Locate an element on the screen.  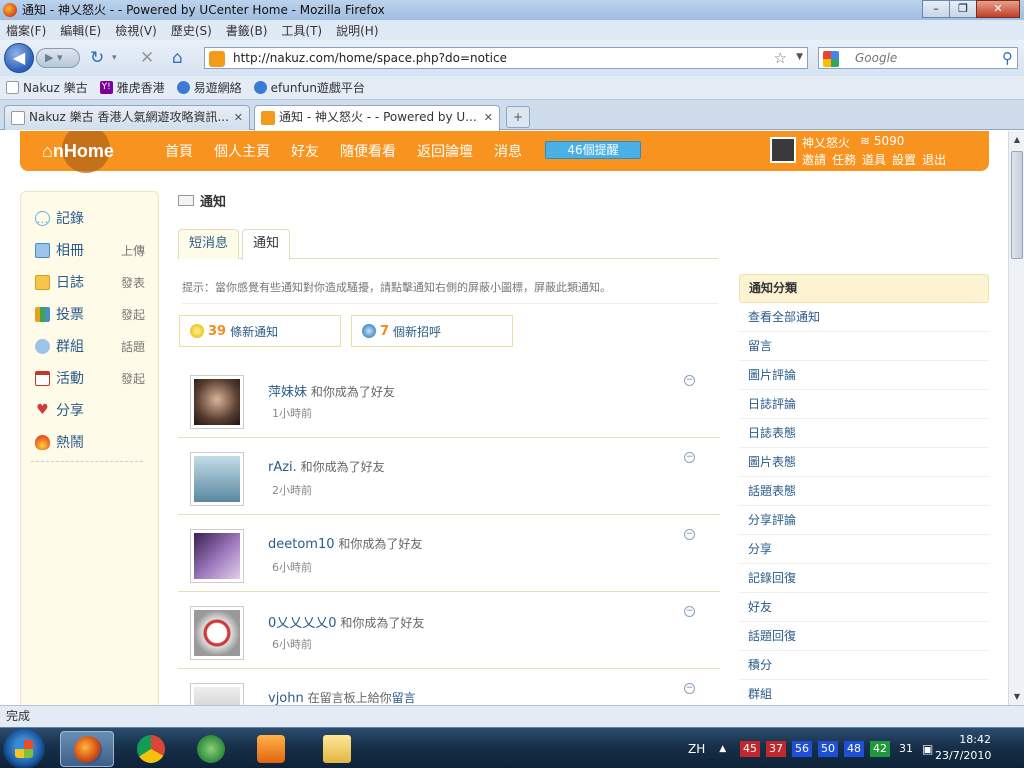
friend-name-link: rAzi. is located at coordinates (282, 467).